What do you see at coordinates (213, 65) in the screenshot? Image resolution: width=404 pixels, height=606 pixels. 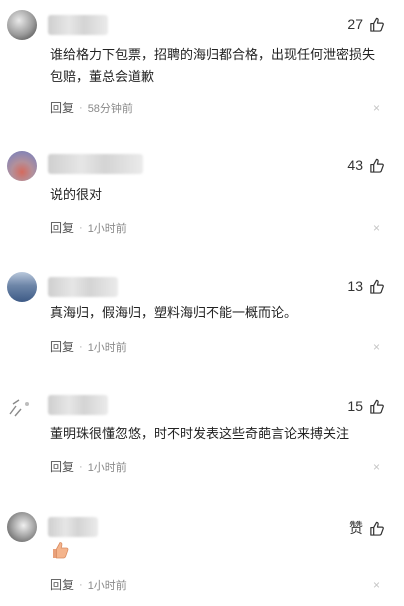 I see `comment-text: 谁给格力下包票，招聘的海归都合格，出现任何泄密损失包赔，董总会道歉` at bounding box center [213, 65].